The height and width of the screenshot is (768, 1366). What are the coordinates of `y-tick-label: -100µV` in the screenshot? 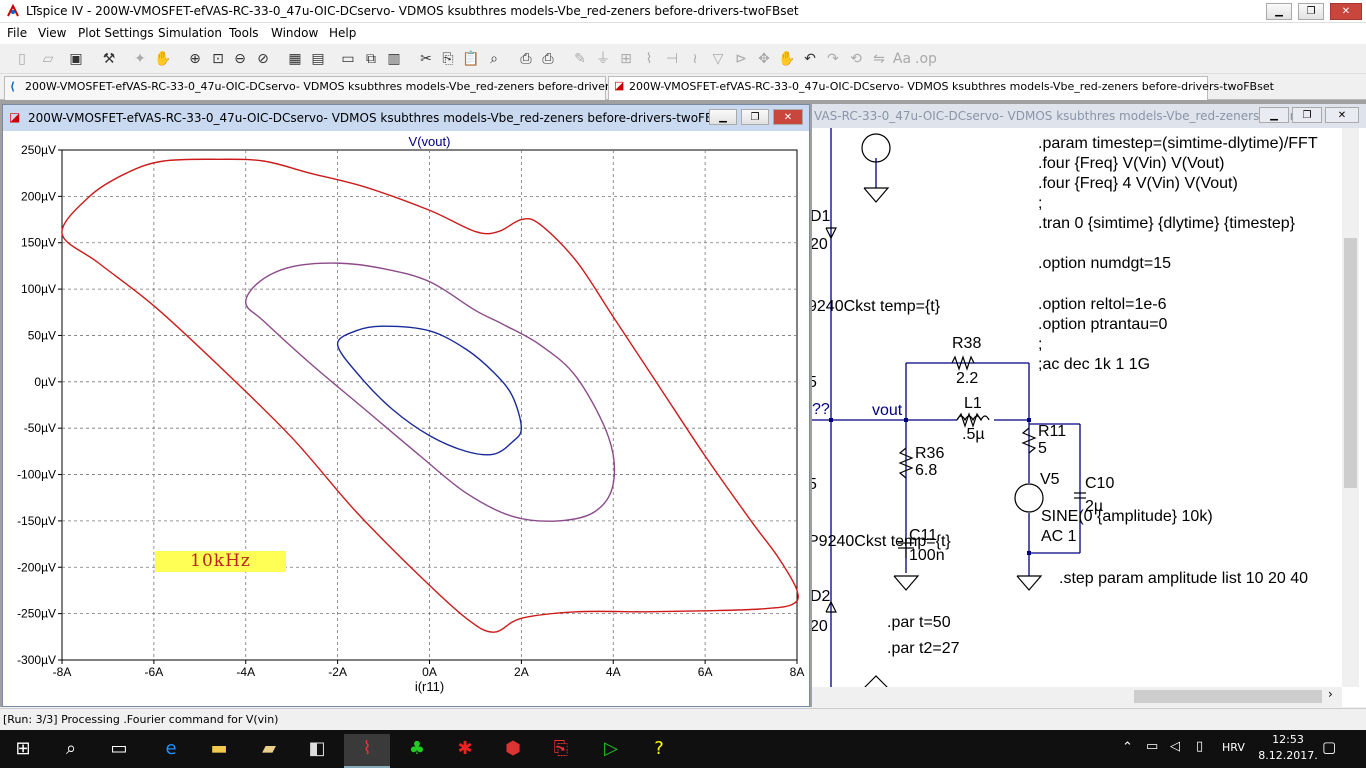 It's located at (36, 475).